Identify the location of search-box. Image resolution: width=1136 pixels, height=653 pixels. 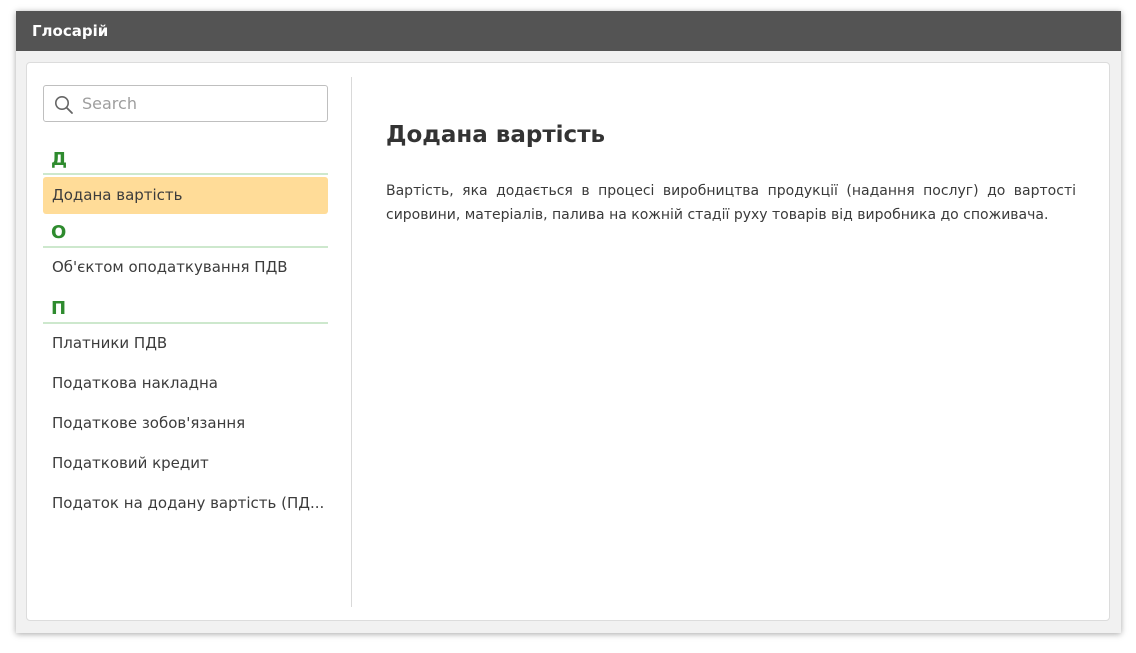
(185, 103).